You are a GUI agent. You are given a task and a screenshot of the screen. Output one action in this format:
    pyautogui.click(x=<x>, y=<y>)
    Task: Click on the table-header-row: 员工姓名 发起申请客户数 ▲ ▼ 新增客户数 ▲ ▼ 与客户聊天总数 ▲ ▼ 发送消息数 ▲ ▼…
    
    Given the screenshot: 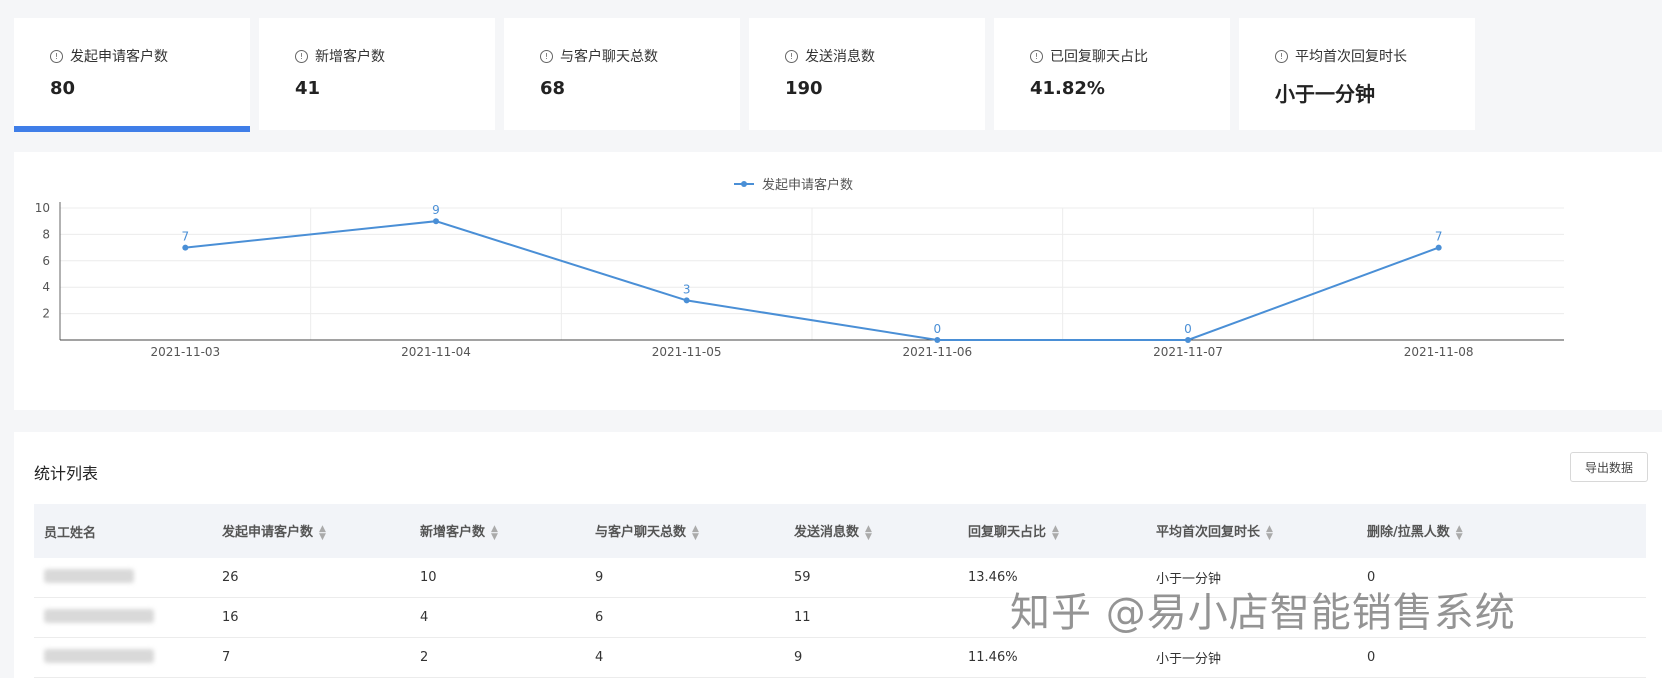 What is the action you would take?
    pyautogui.click(x=840, y=531)
    